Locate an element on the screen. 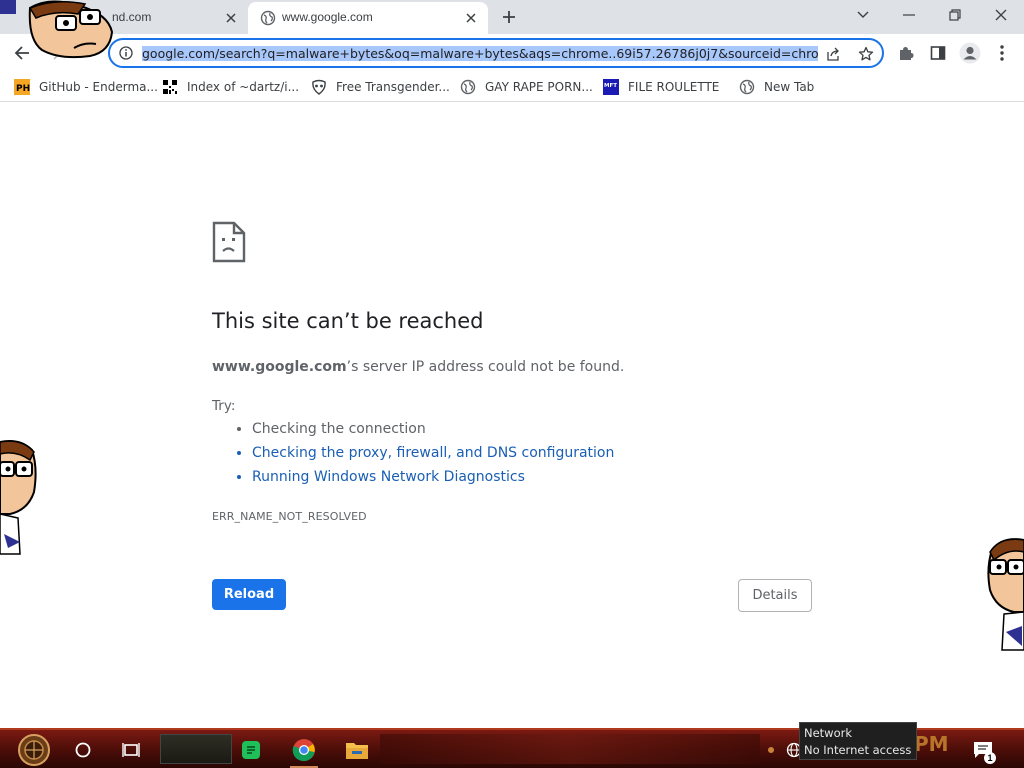 Image resolution: width=1024 pixels, height=768 pixels. tab-active: www.google.com is located at coordinates (368, 18).